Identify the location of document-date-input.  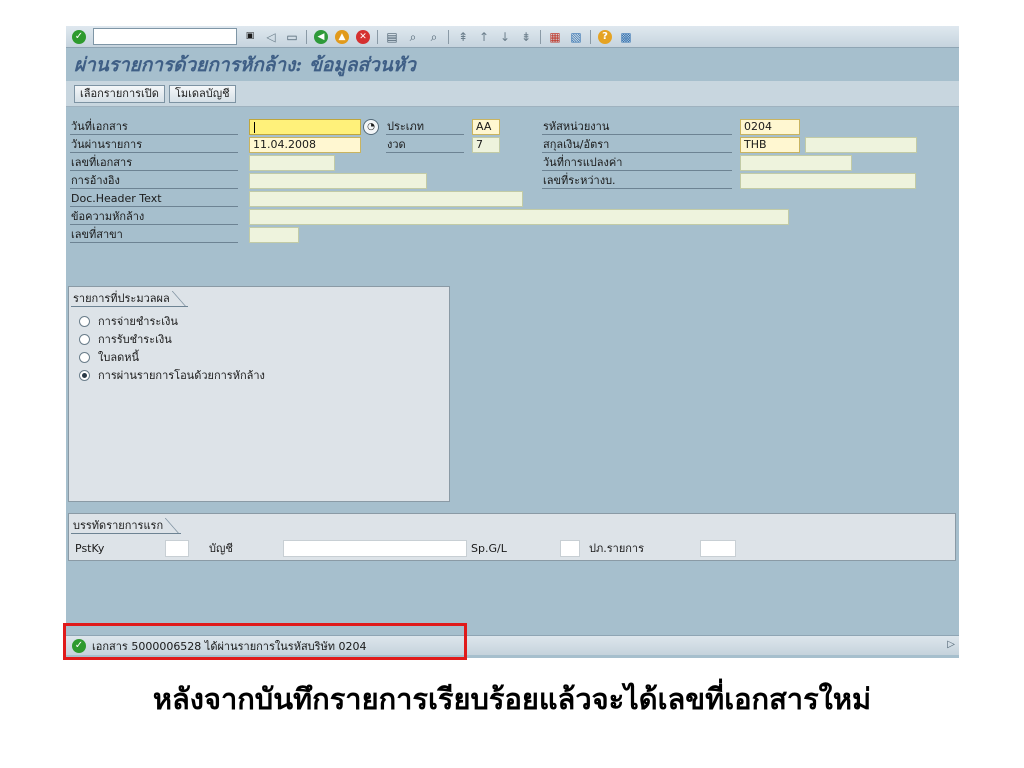
(305, 127).